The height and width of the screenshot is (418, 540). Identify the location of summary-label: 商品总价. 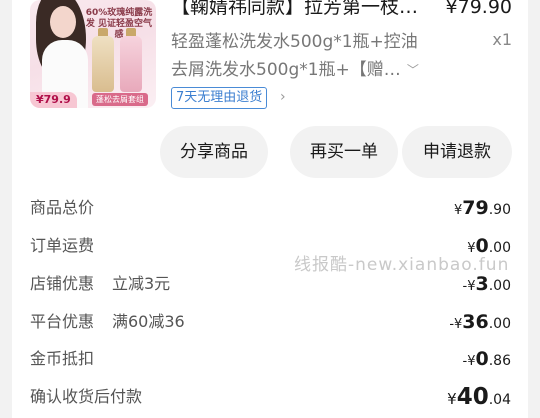
(62, 207).